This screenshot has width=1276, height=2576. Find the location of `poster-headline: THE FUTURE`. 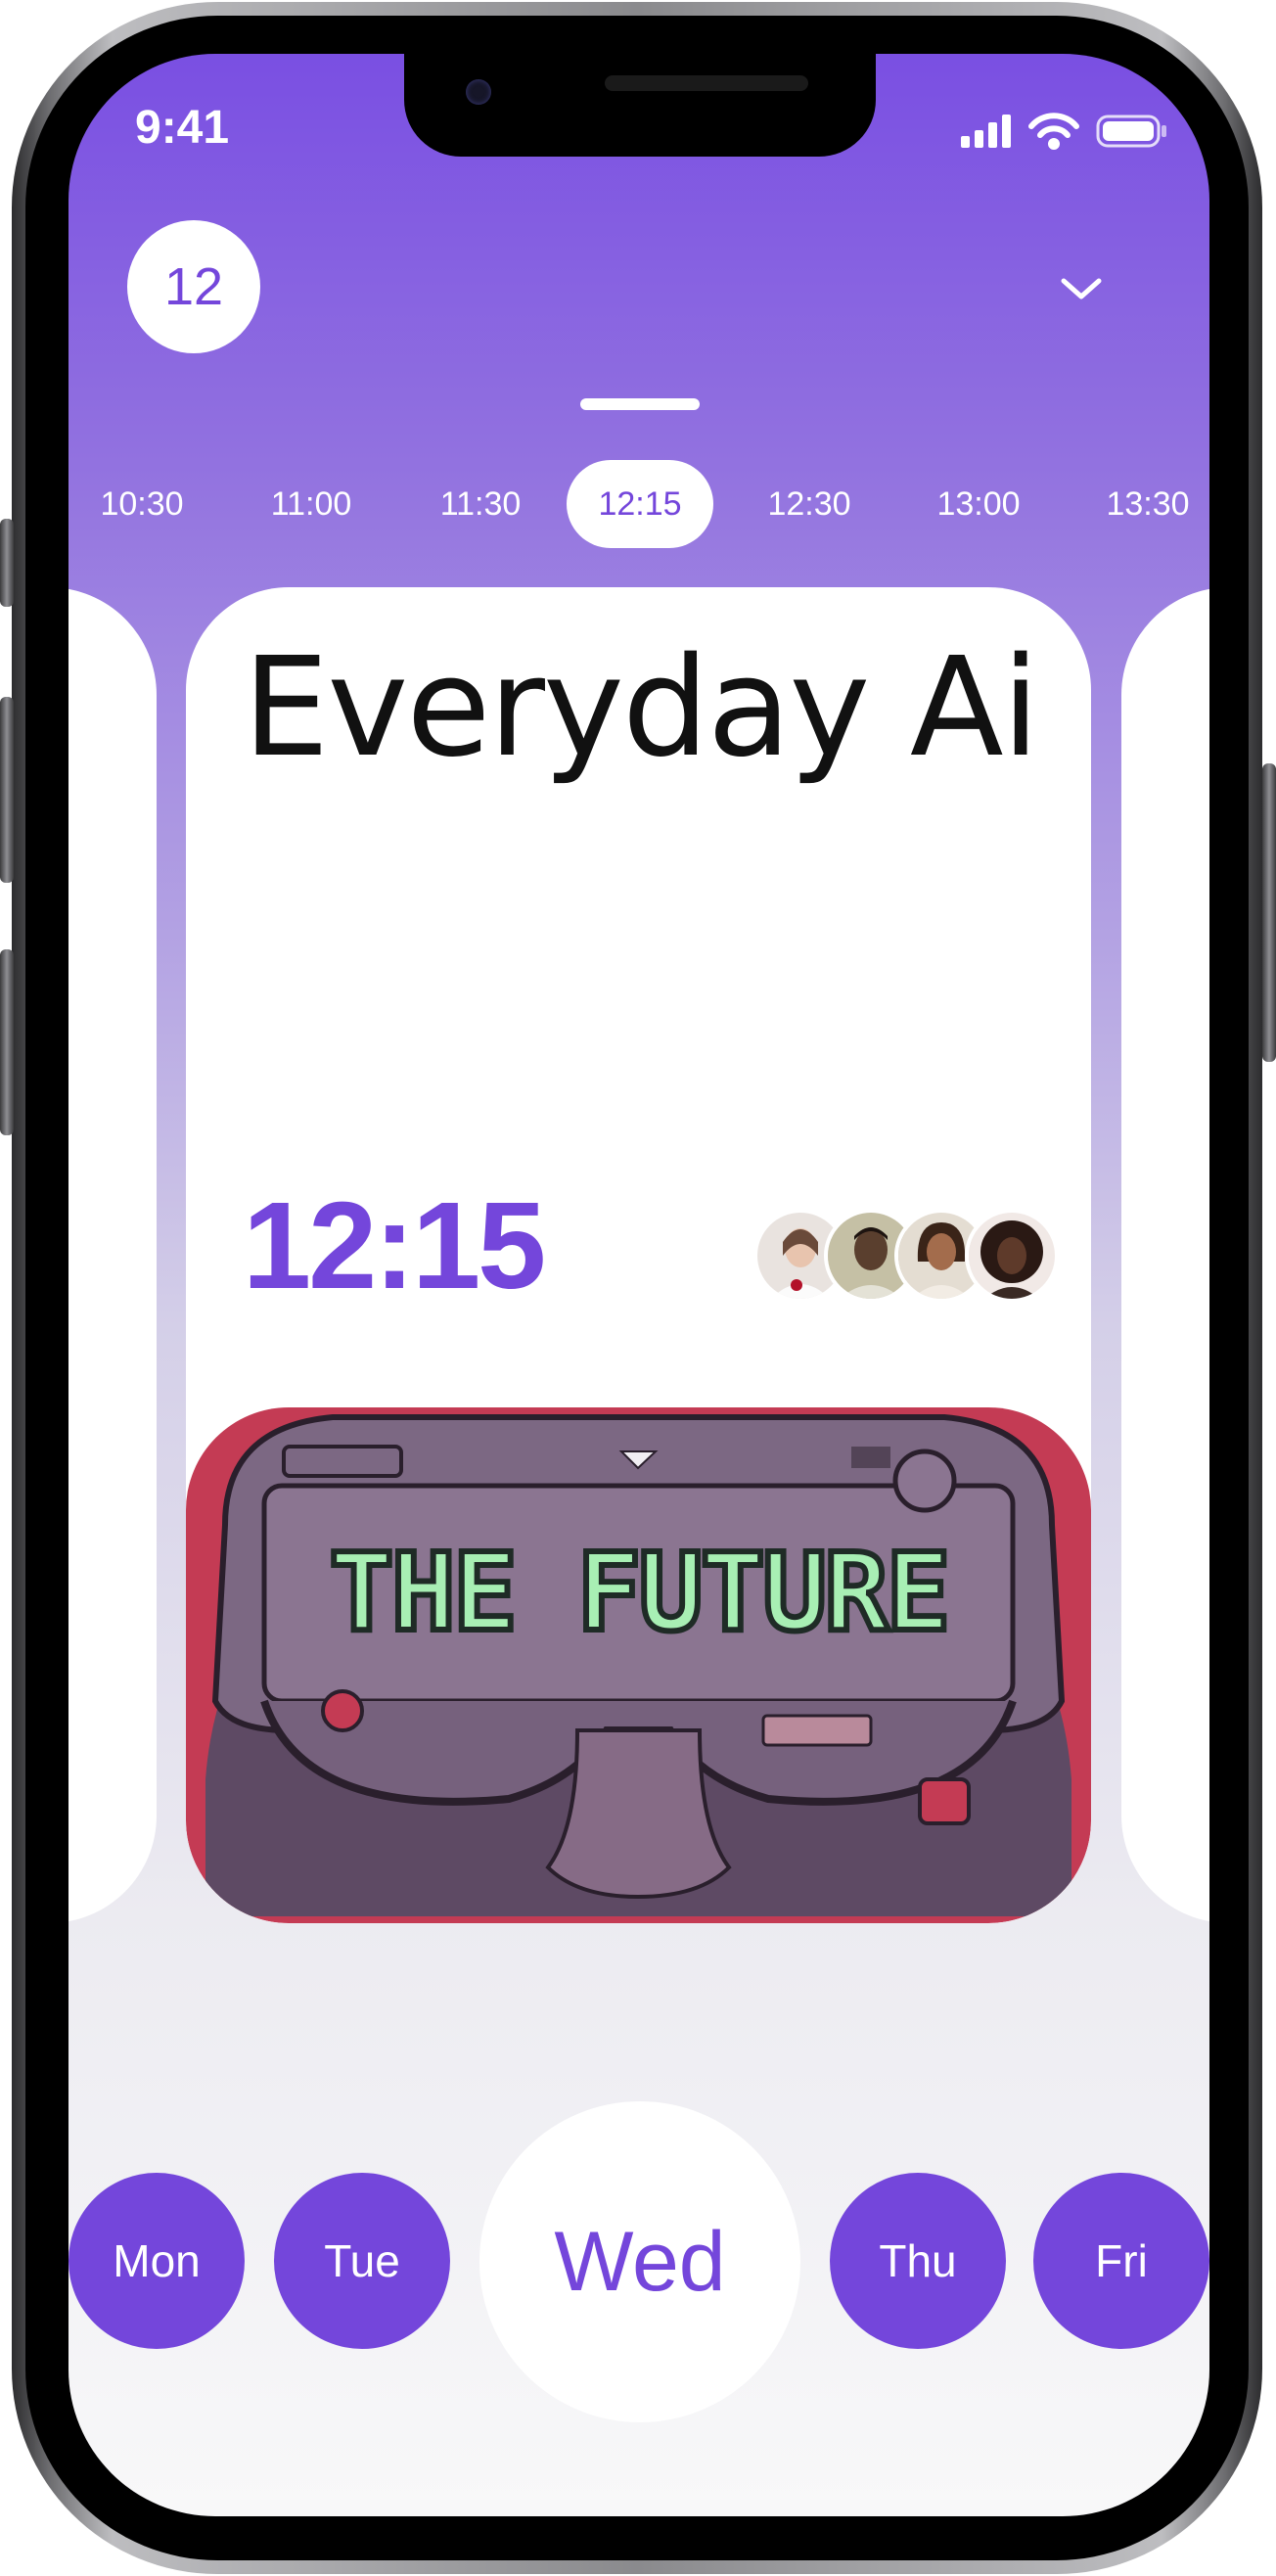

poster-headline: THE FUTURE is located at coordinates (639, 1593).